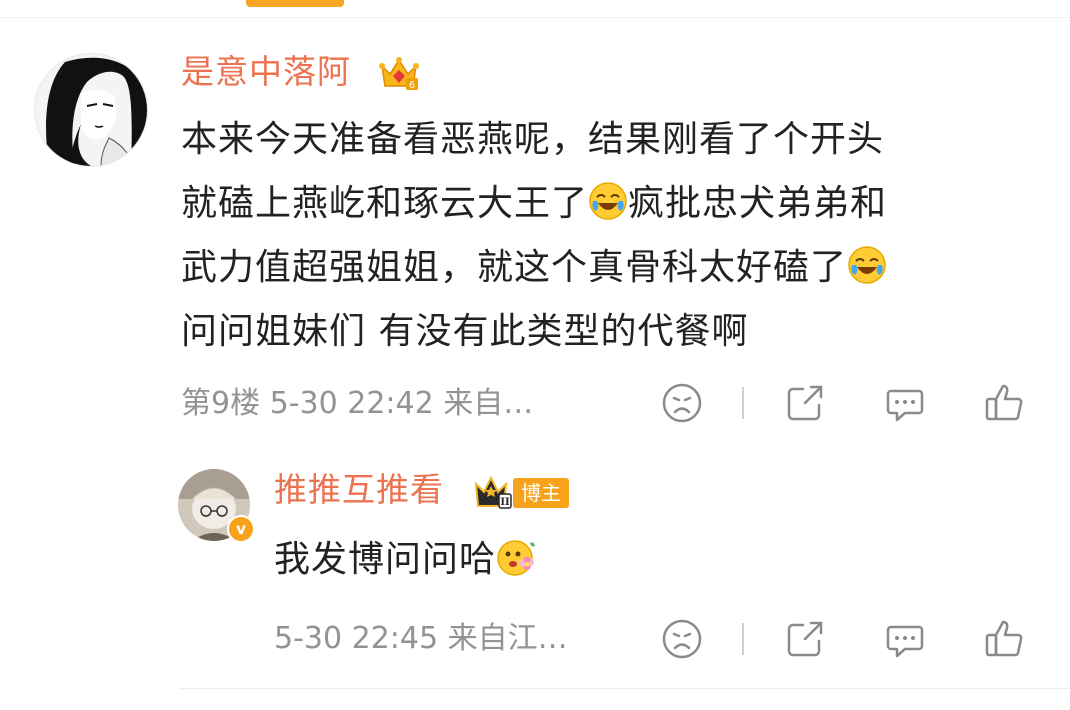  What do you see at coordinates (412, 85) in the screenshot?
I see `svg-text: 6` at bounding box center [412, 85].